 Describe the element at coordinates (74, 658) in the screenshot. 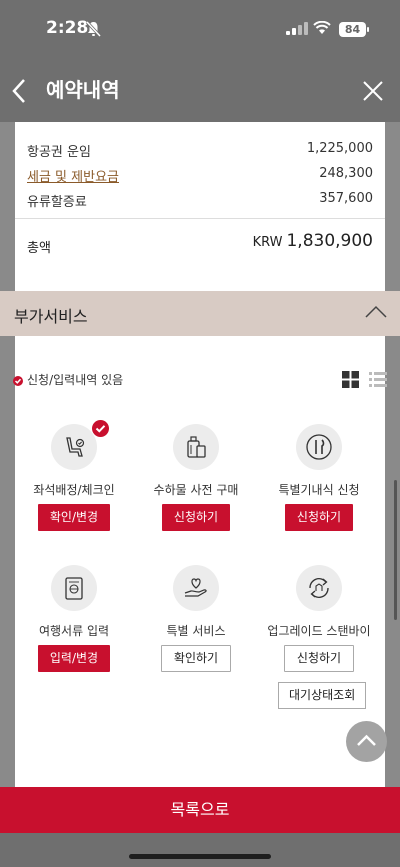

I see `travel-docs-button: 입력/변경` at that location.